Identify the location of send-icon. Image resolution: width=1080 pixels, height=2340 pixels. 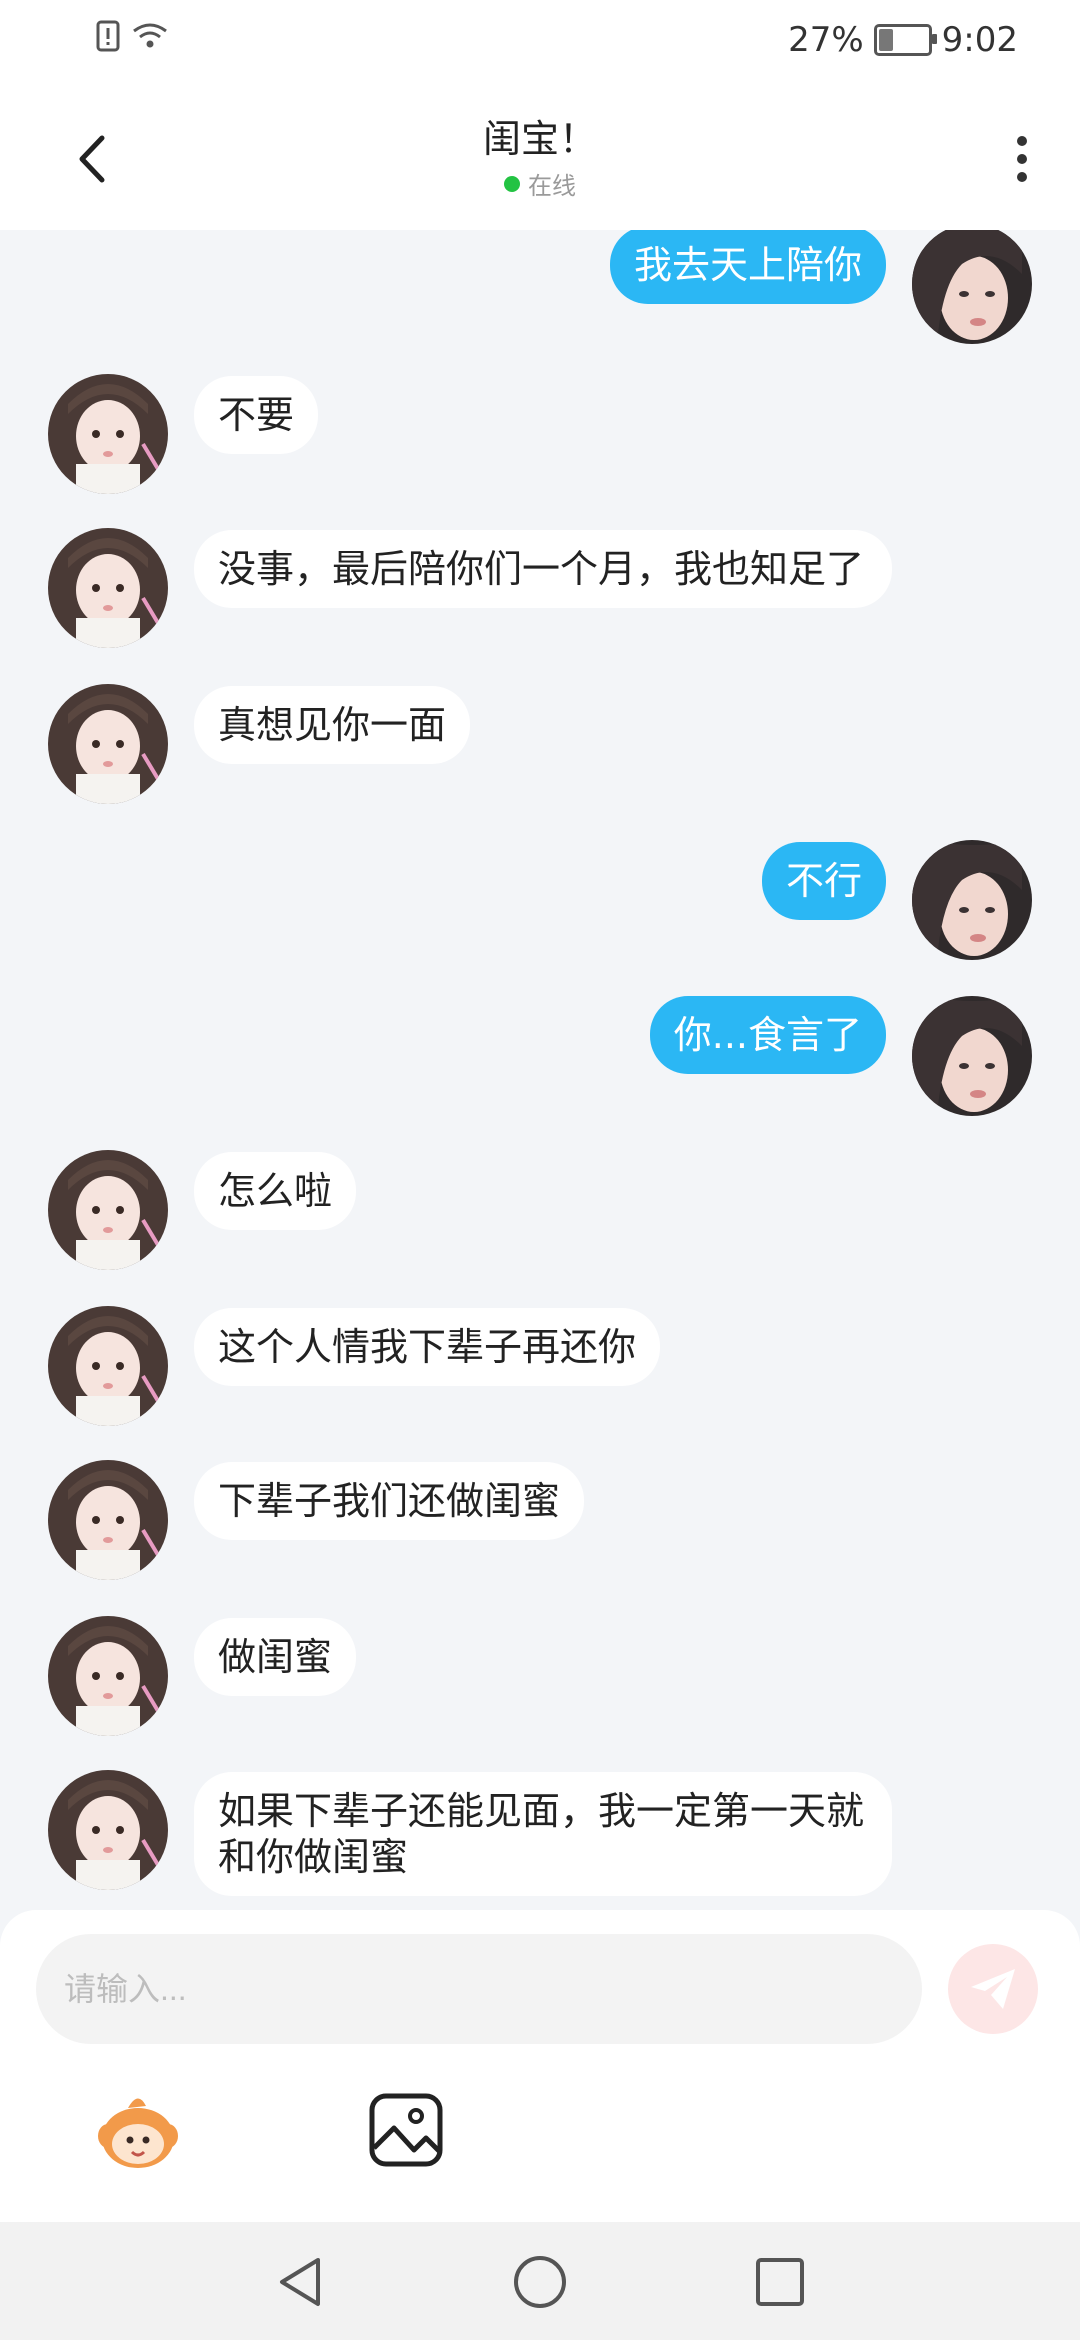
(993, 1989).